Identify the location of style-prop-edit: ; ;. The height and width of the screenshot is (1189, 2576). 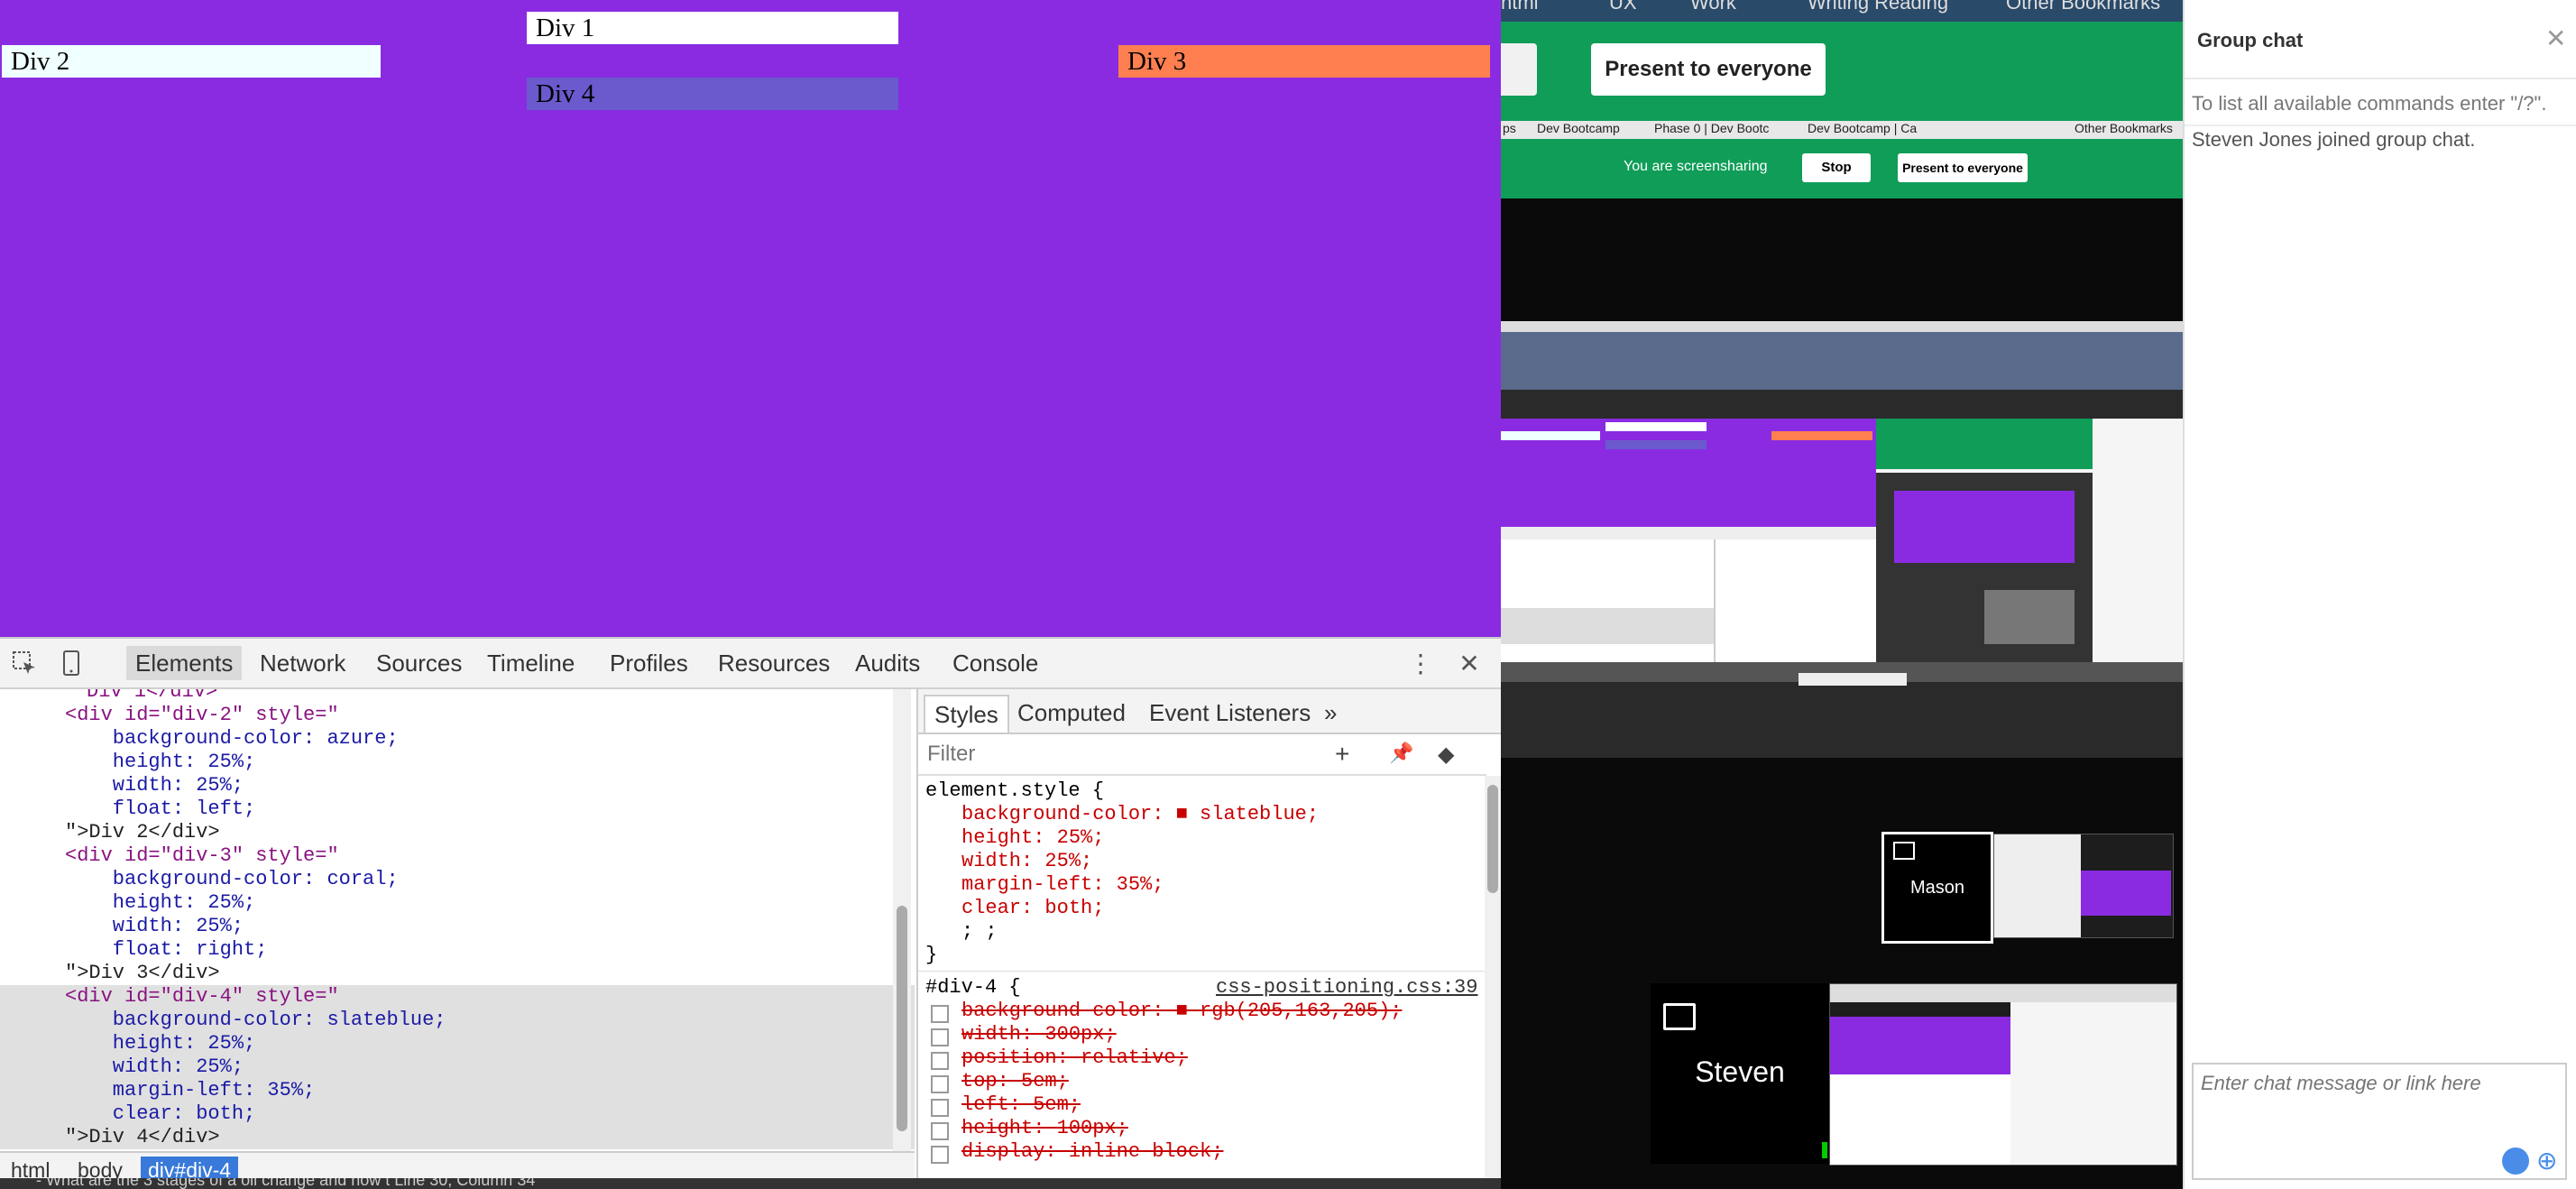
(979, 932).